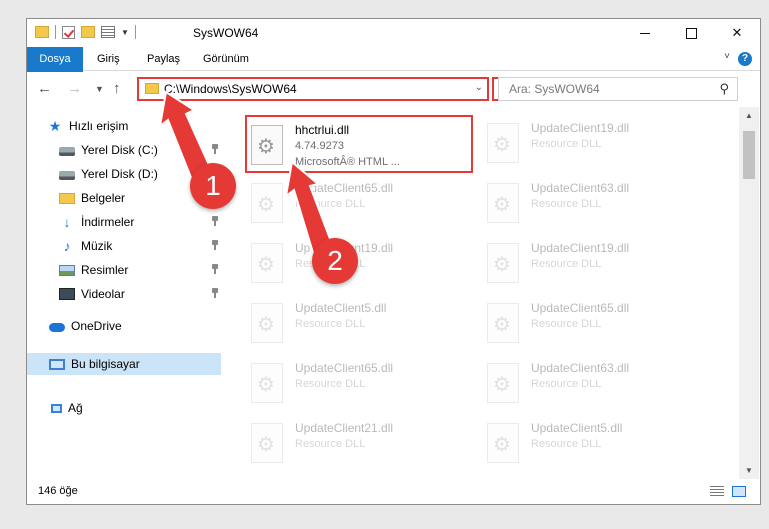  Describe the element at coordinates (739, 491) in the screenshot. I see `tiles-view-icon` at that location.